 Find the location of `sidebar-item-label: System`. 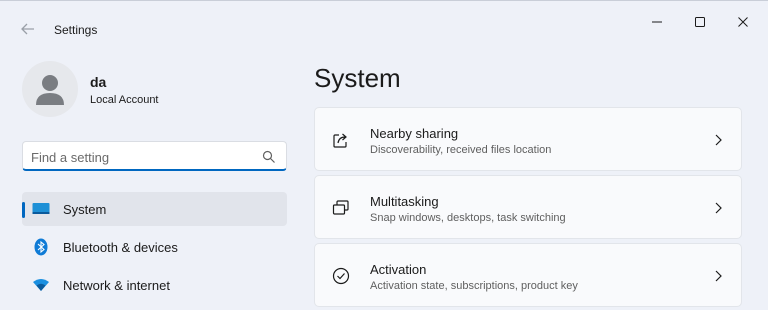

sidebar-item-label: System is located at coordinates (85, 209).